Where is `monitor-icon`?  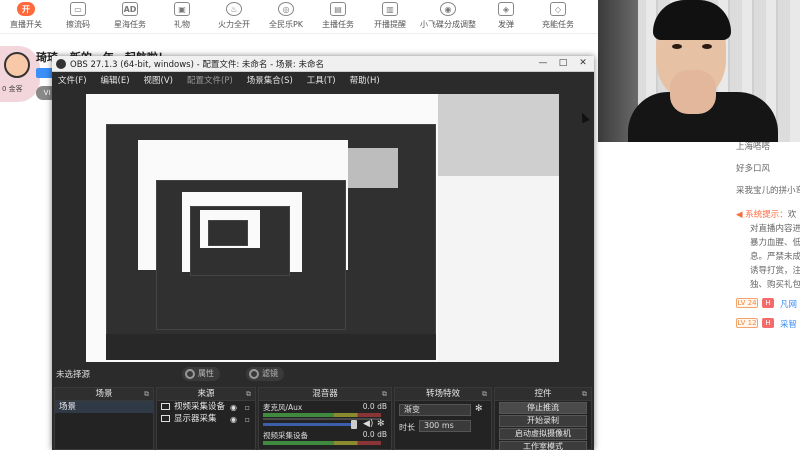 monitor-icon is located at coordinates (165, 418).